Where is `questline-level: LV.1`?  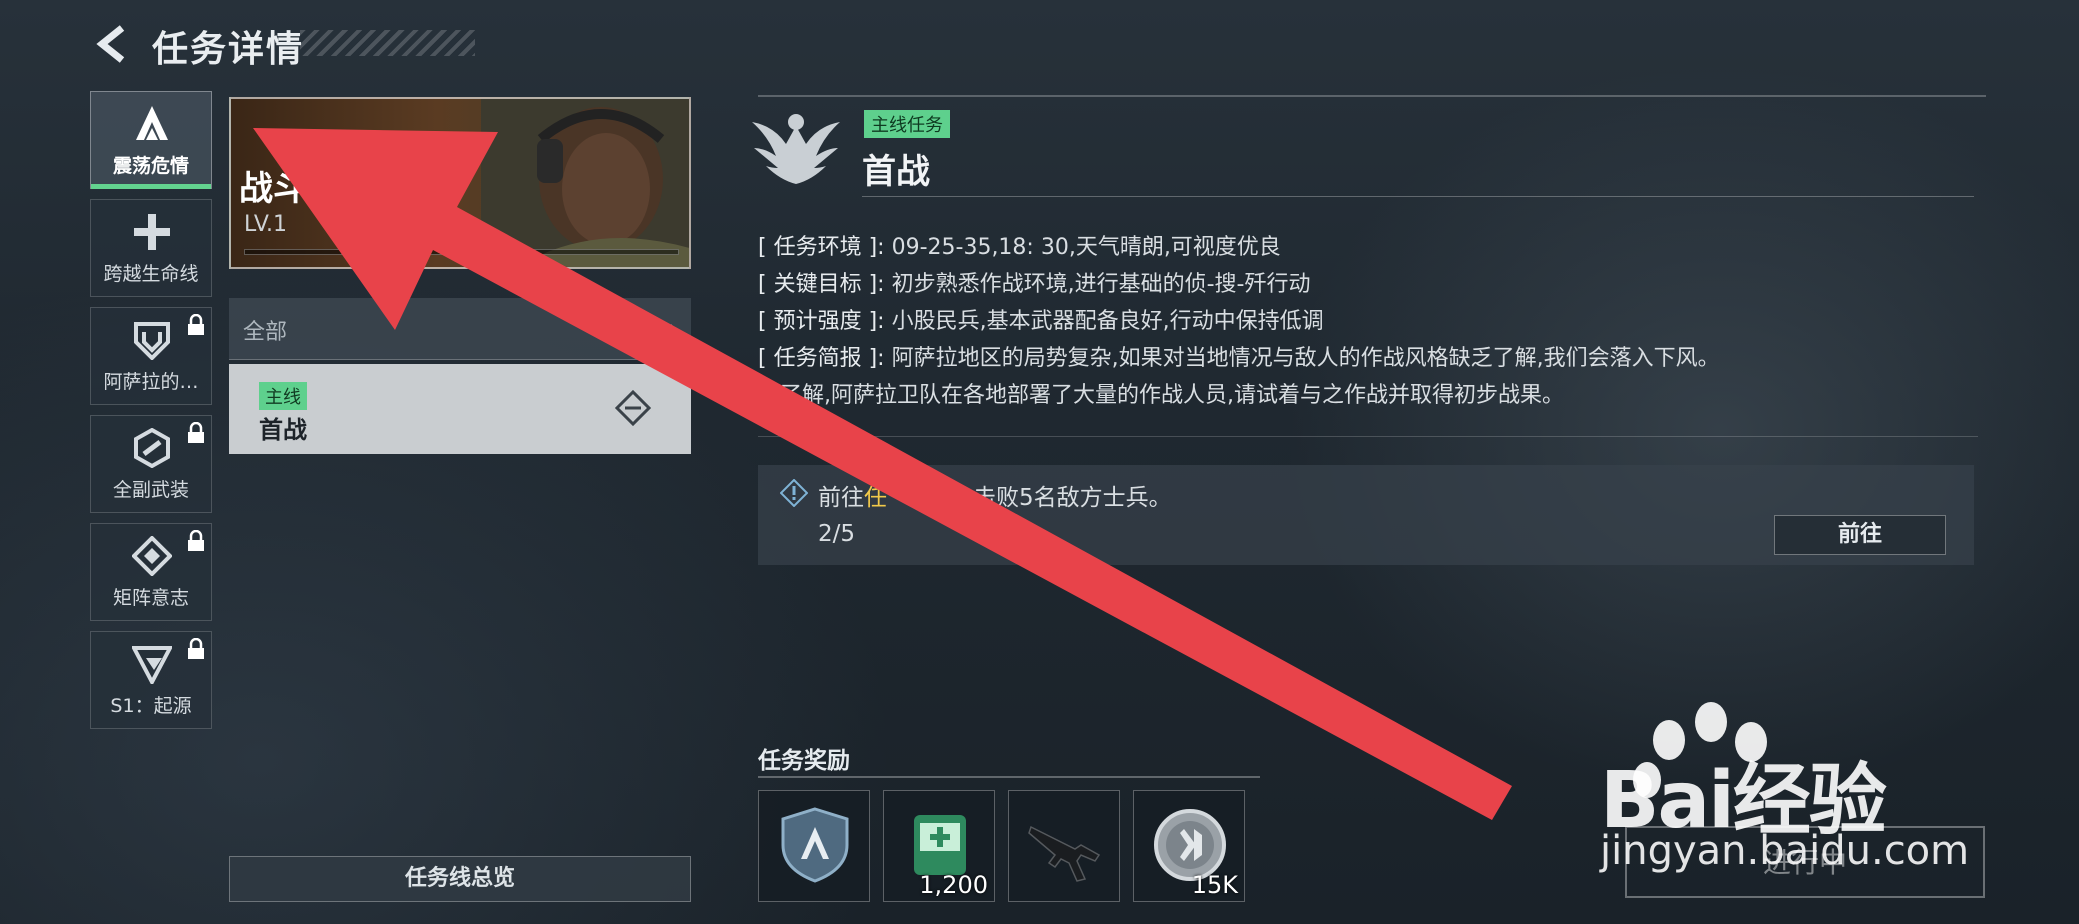 questline-level: LV.1 is located at coordinates (266, 224).